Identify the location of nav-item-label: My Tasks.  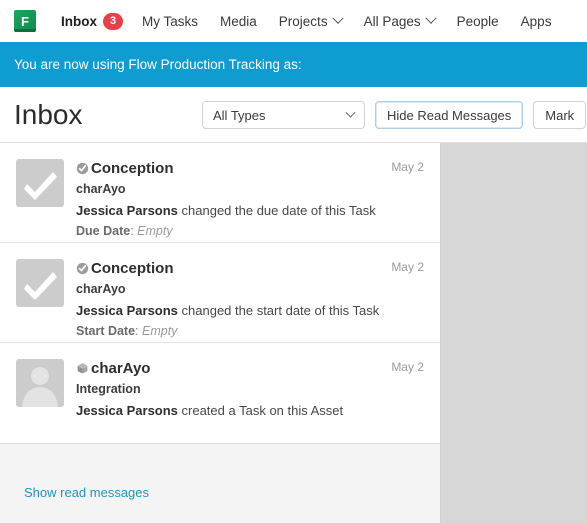
(170, 21).